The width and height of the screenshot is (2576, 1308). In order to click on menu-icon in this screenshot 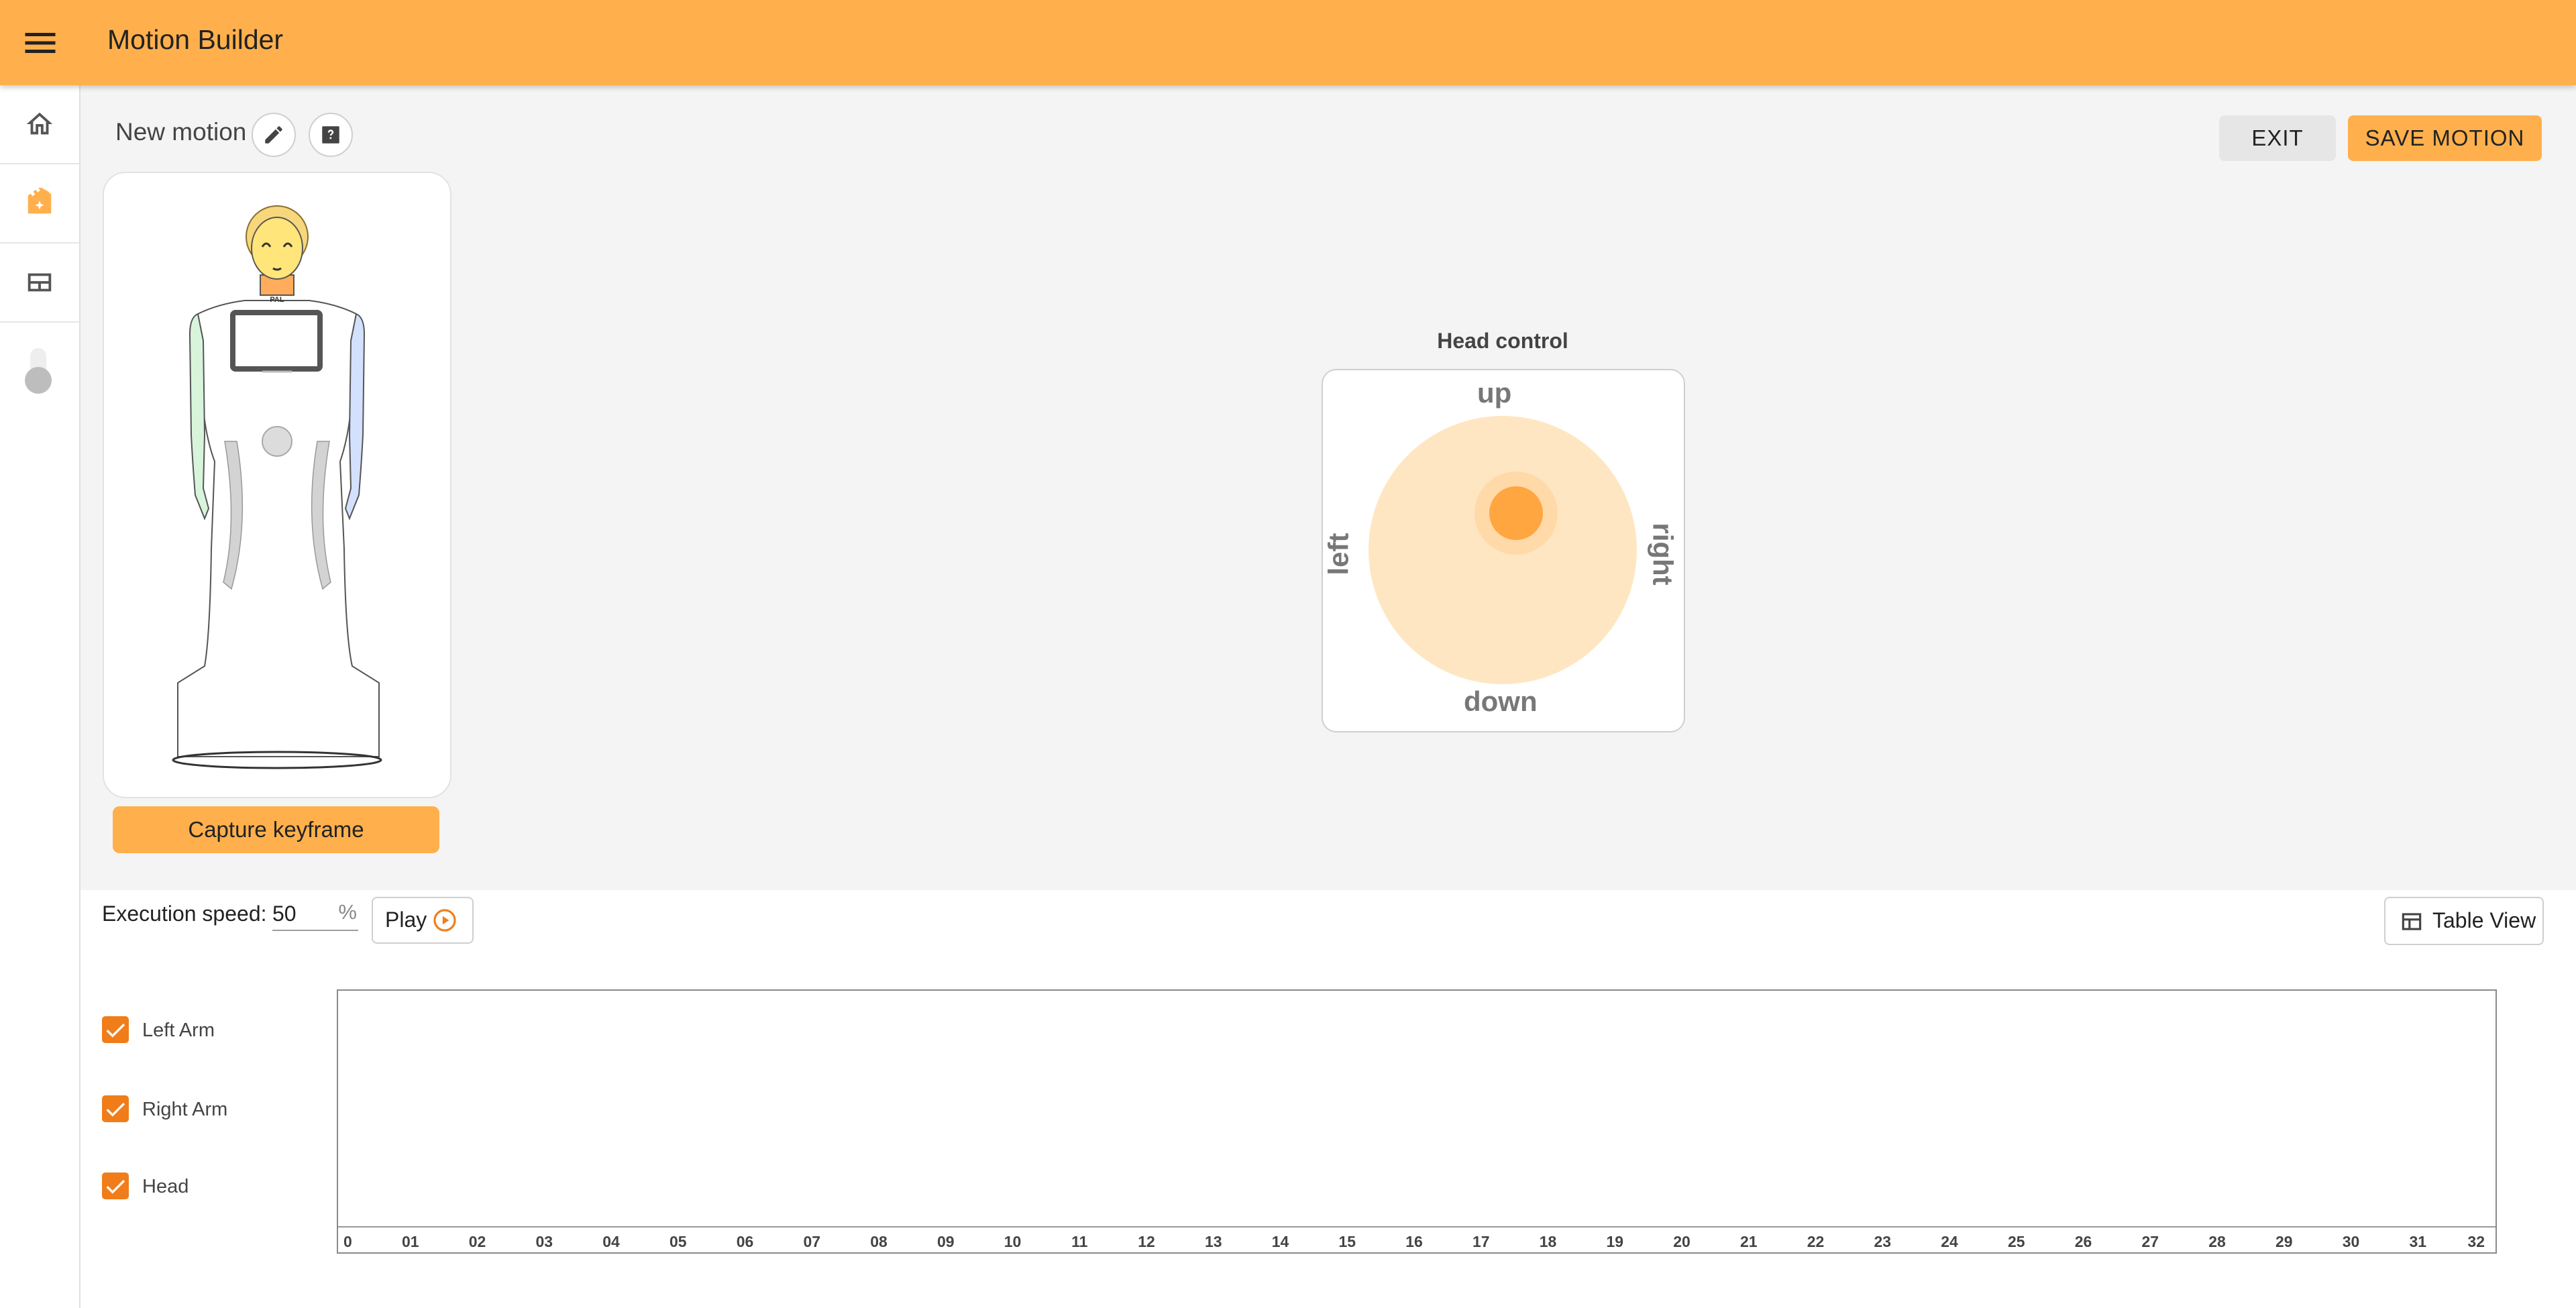, I will do `click(40, 43)`.